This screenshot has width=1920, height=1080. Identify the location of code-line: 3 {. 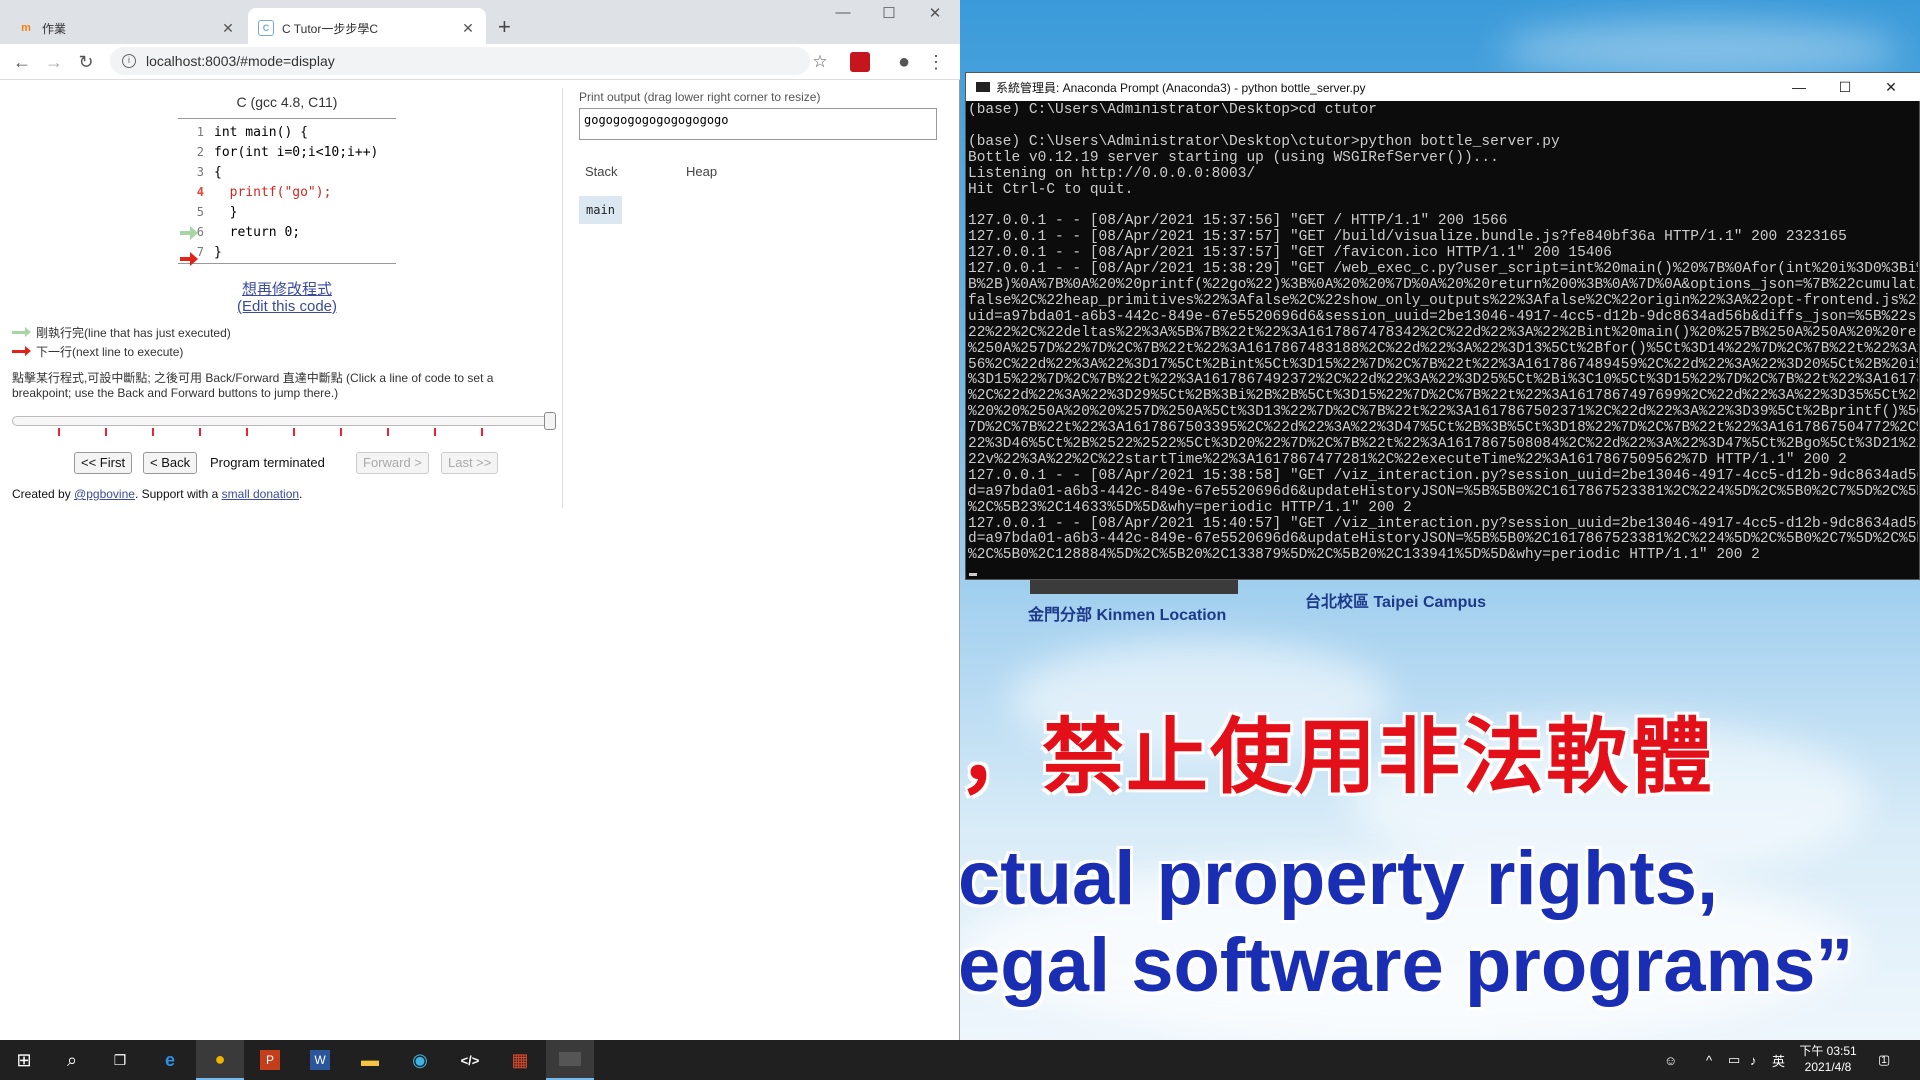
(288, 172).